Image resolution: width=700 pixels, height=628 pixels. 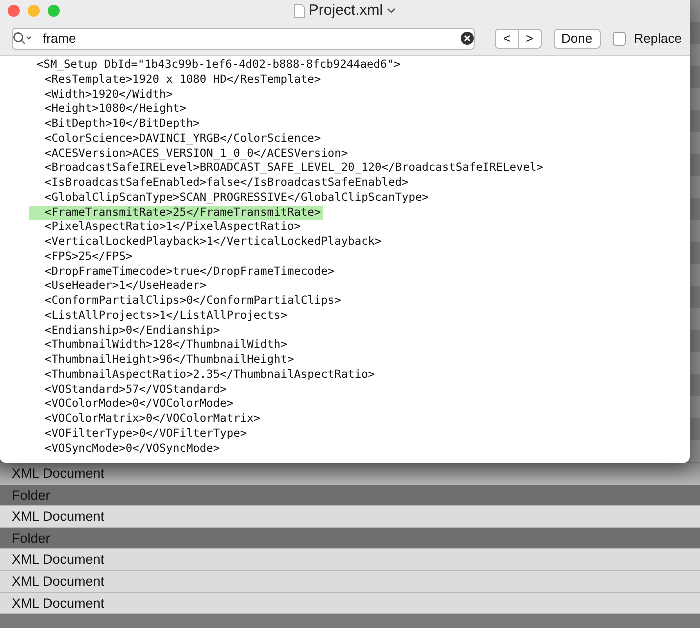 I want to click on window-title: Project.xml, so click(x=346, y=10).